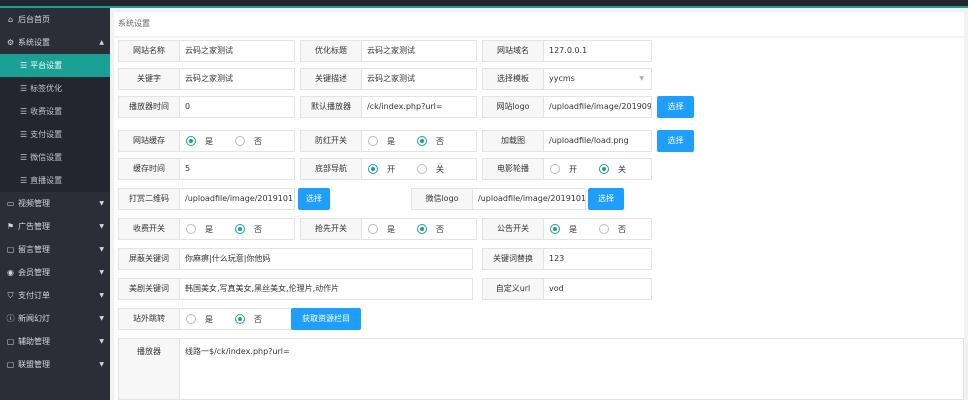 This screenshot has height=400, width=968. I want to click on sidebar-subitem-platform: ☰ 平台设置, so click(55, 65).